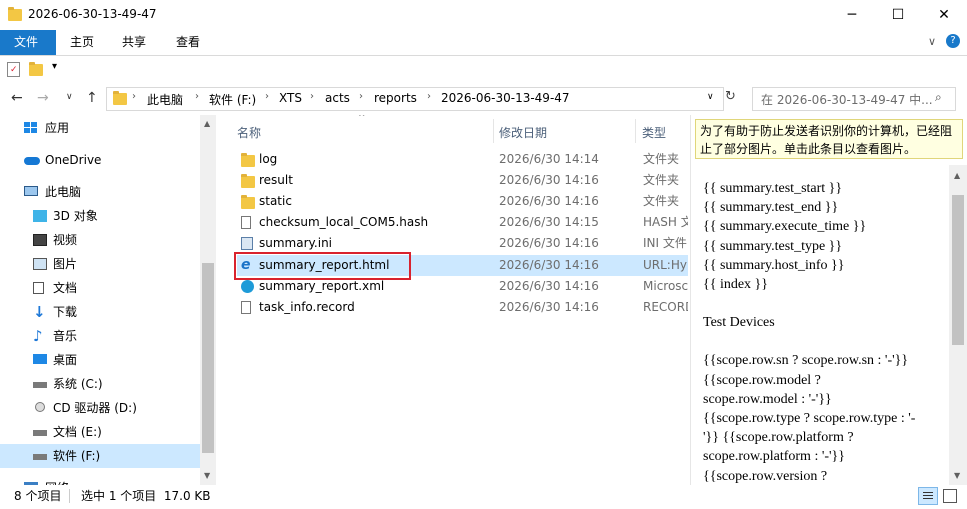  What do you see at coordinates (100, 408) in the screenshot?
I see `nav-item-drive-d: CD 驱动器 (D:)` at bounding box center [100, 408].